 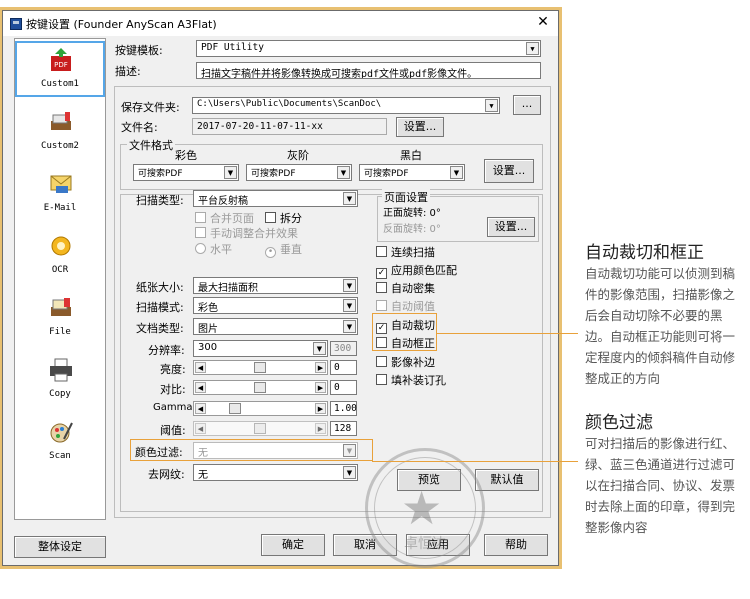 What do you see at coordinates (368, 70) in the screenshot?
I see `description-field: 扫描文字稿件并将影像转换成可搜索pdf文件或pdf影像文件。` at bounding box center [368, 70].